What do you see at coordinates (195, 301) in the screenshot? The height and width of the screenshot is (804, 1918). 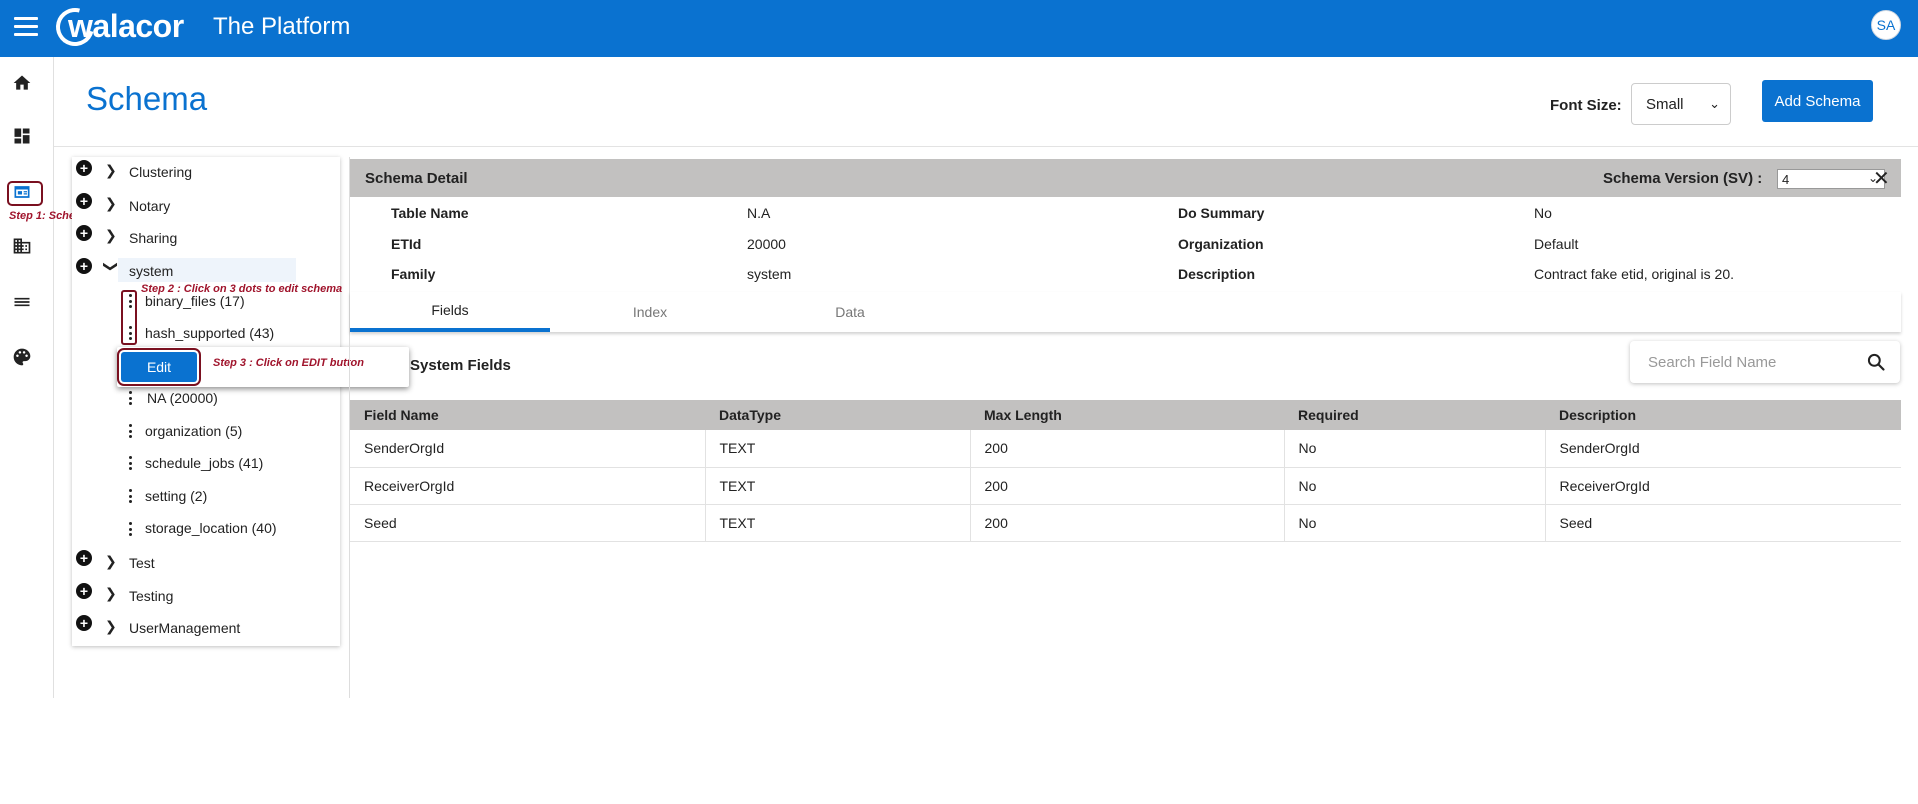 I see `tree-item-binary-files: binary_files (17)` at bounding box center [195, 301].